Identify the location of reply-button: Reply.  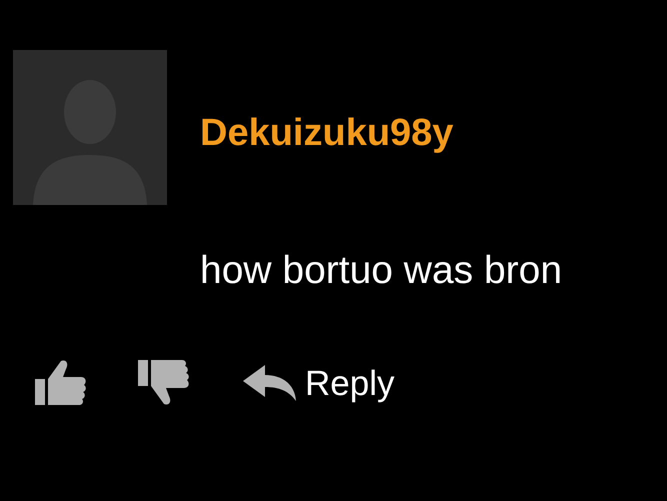
(317, 383).